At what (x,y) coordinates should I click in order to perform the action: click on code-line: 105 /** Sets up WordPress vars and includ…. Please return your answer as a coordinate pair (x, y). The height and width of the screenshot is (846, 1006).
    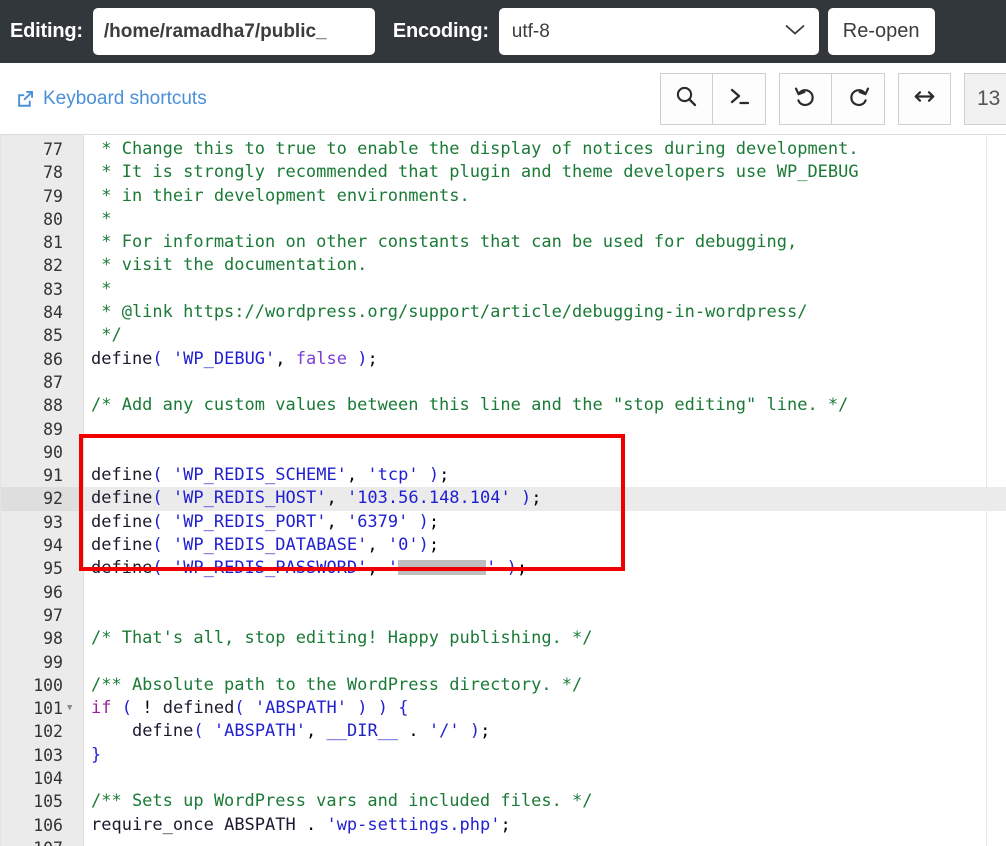
    Looking at the image, I should click on (503, 801).